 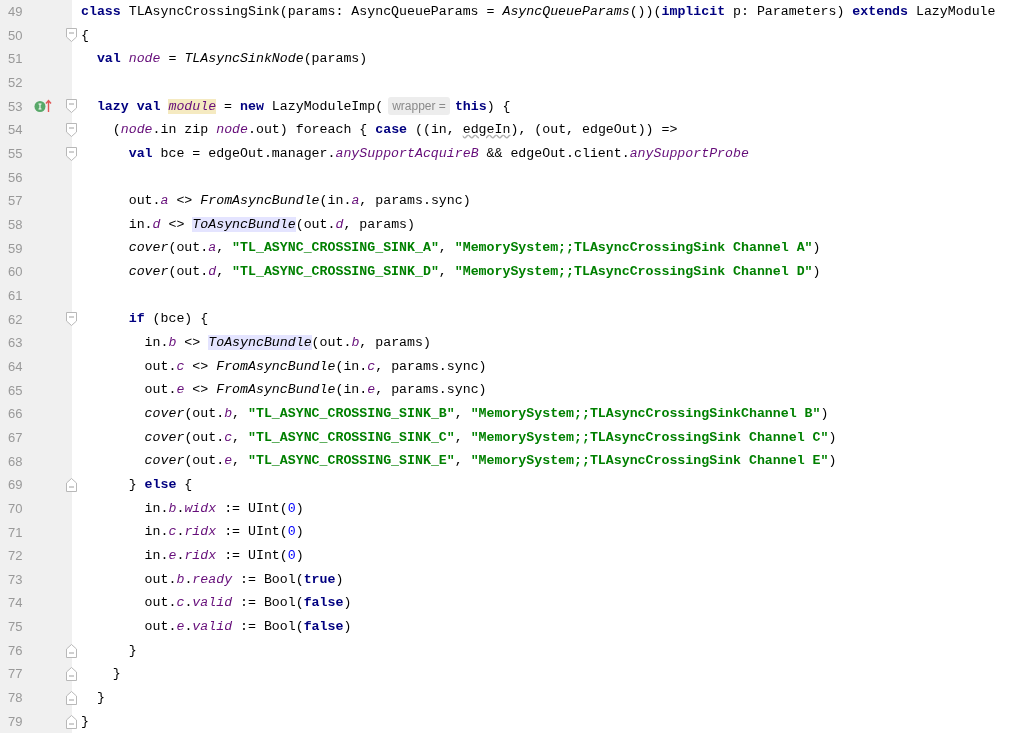 I want to click on line-number: 62, so click(x=15, y=319).